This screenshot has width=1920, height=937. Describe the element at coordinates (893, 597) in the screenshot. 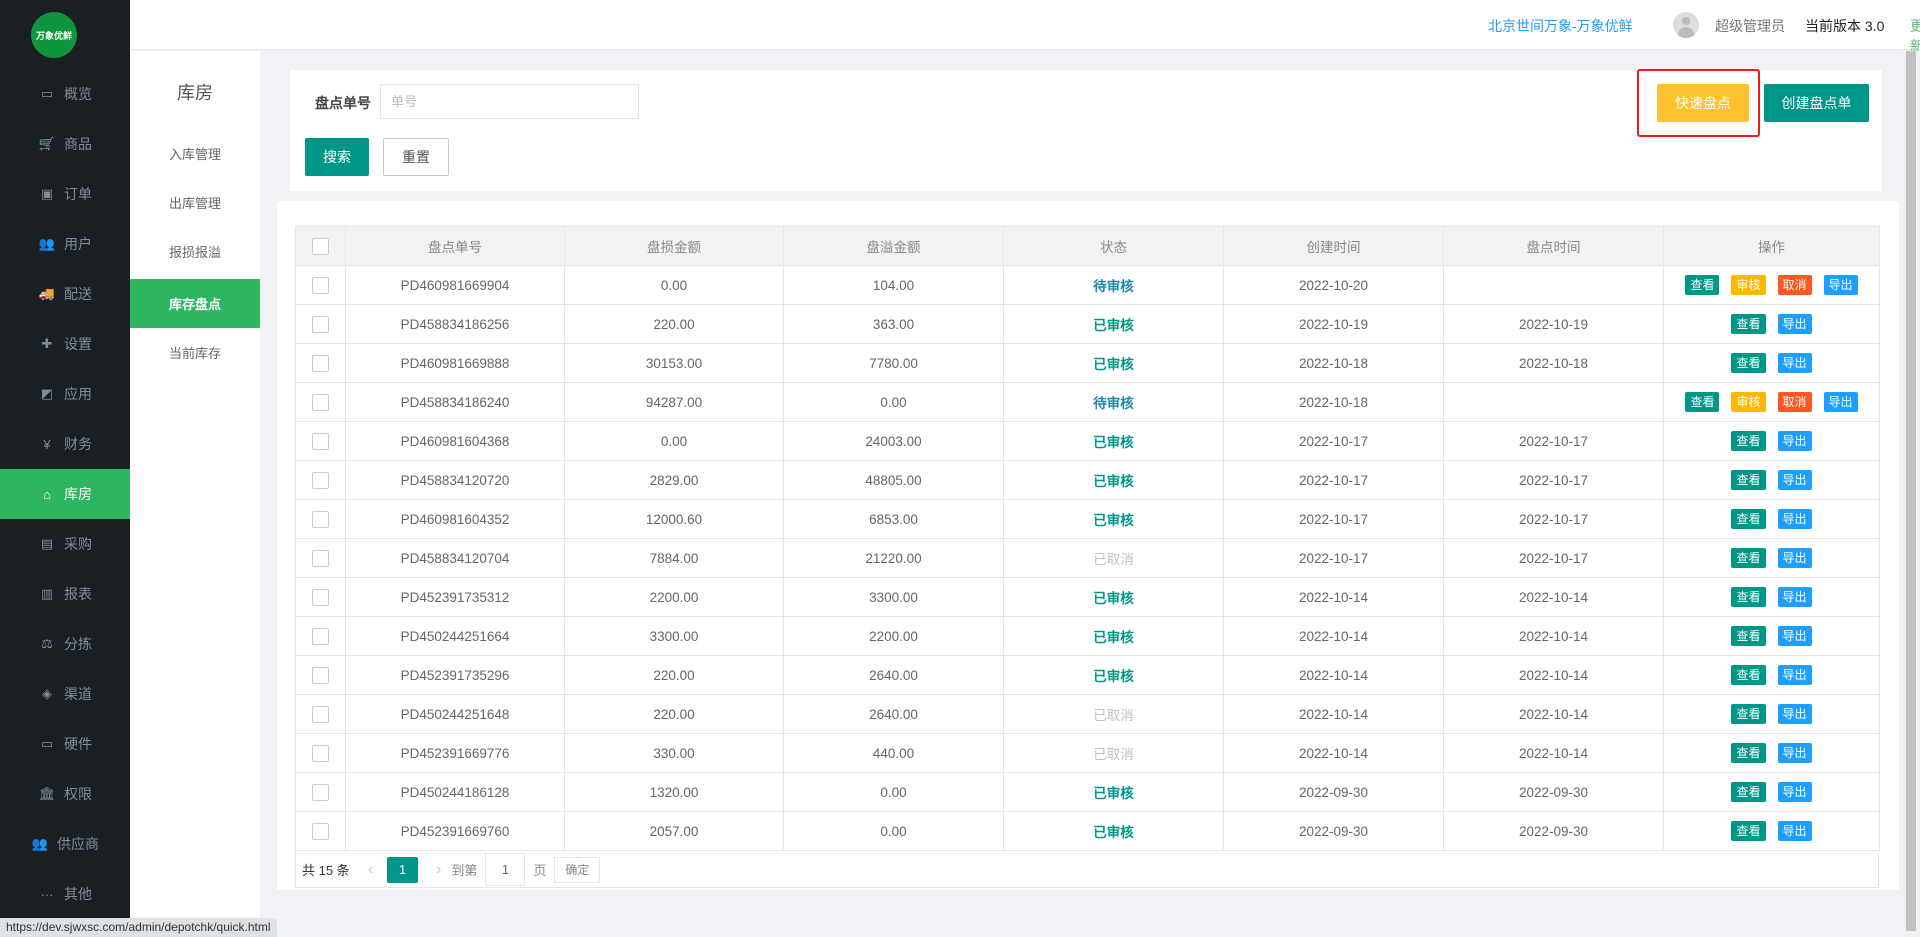

I see `gain-amount: 3300.00` at that location.